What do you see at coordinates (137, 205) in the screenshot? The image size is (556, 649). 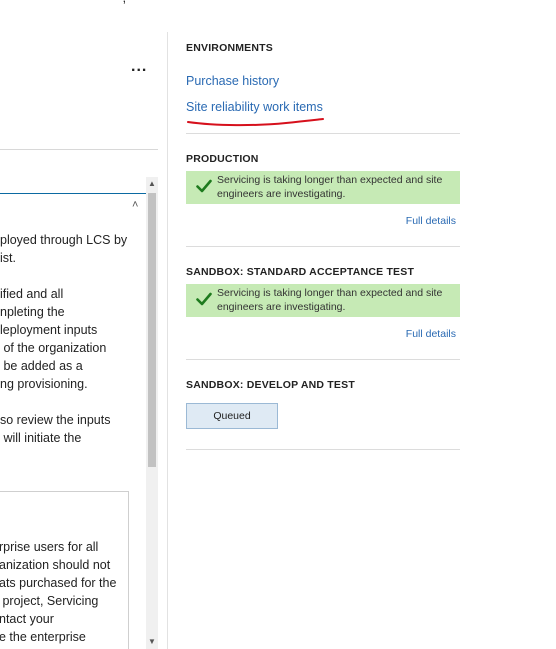 I see `chevron-up-icon: ˄` at bounding box center [137, 205].